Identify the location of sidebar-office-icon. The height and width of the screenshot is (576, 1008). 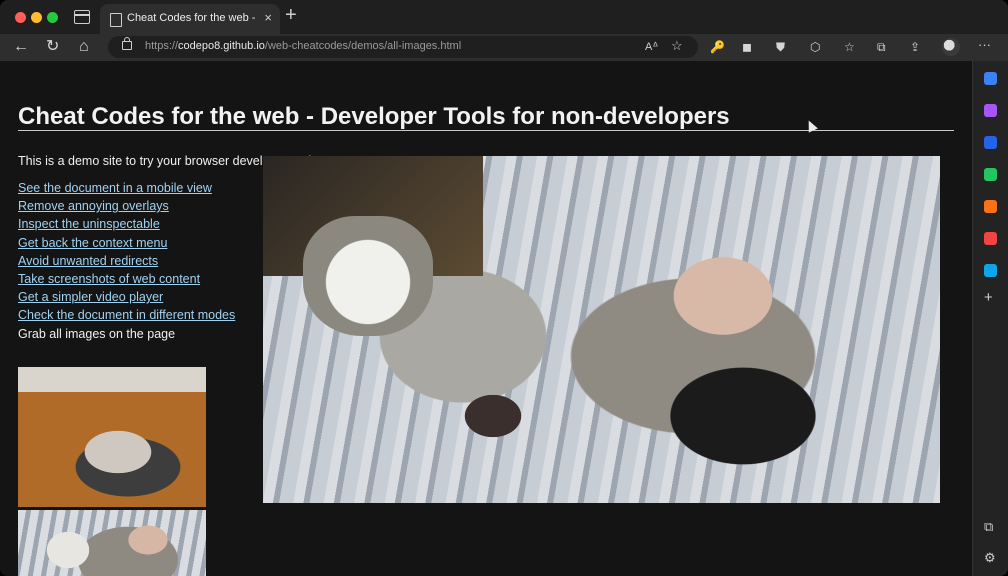
(990, 238).